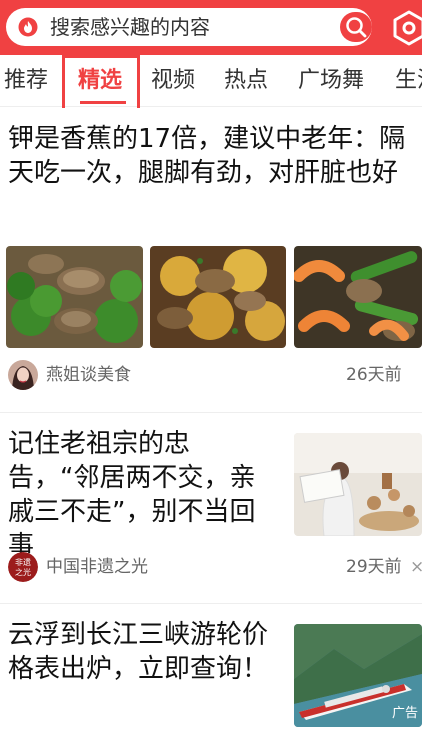  What do you see at coordinates (404, 713) in the screenshot?
I see `ad-label: 广告` at bounding box center [404, 713].